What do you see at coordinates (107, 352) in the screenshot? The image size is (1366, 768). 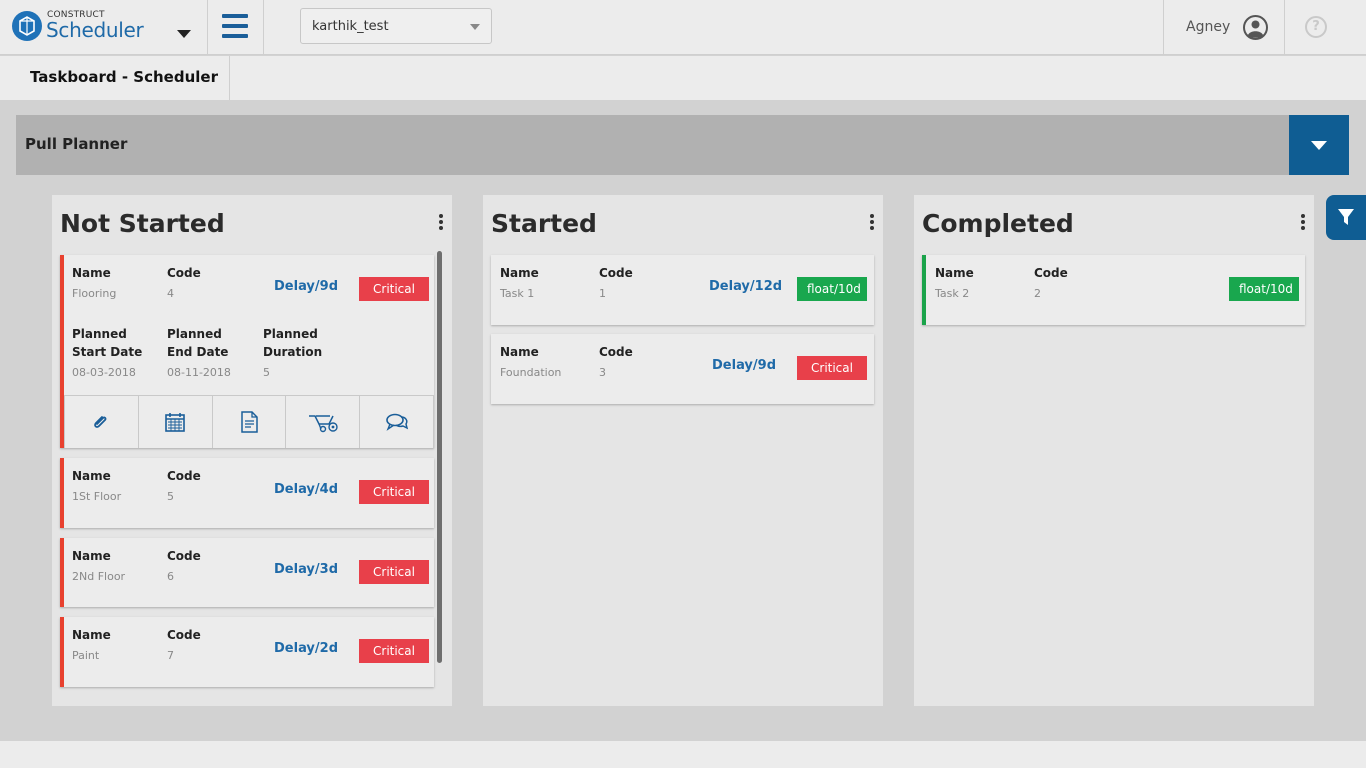 I see `planned-start-label-2: Start Date` at bounding box center [107, 352].